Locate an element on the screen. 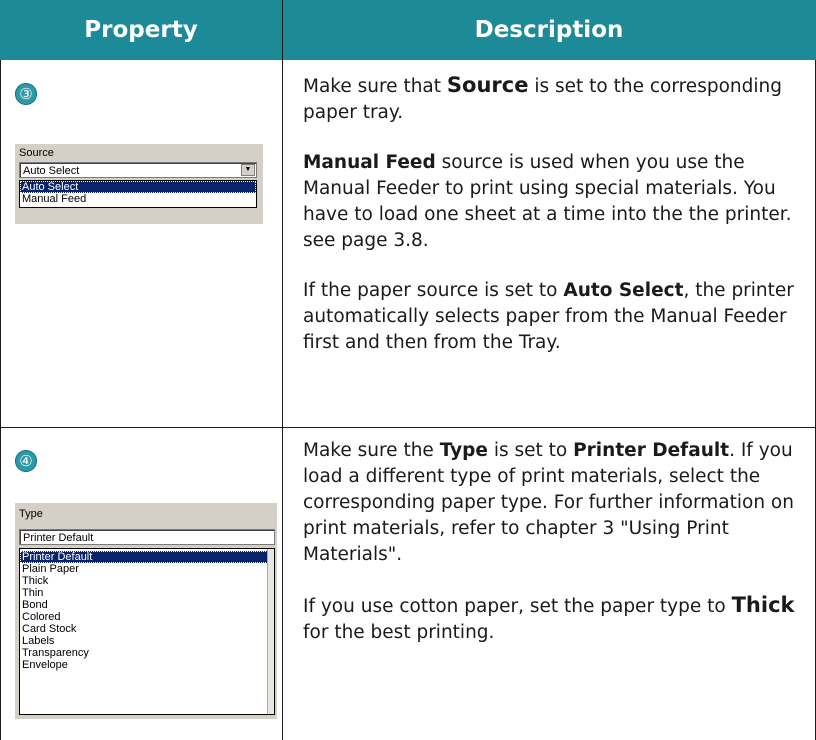 The image size is (816, 740). source-option: Auto Select is located at coordinates (138, 187).